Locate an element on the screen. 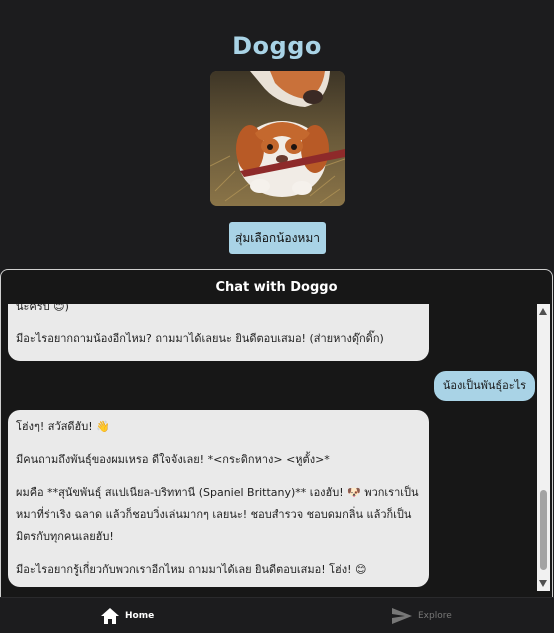  nav-home: Home is located at coordinates (127, 615).